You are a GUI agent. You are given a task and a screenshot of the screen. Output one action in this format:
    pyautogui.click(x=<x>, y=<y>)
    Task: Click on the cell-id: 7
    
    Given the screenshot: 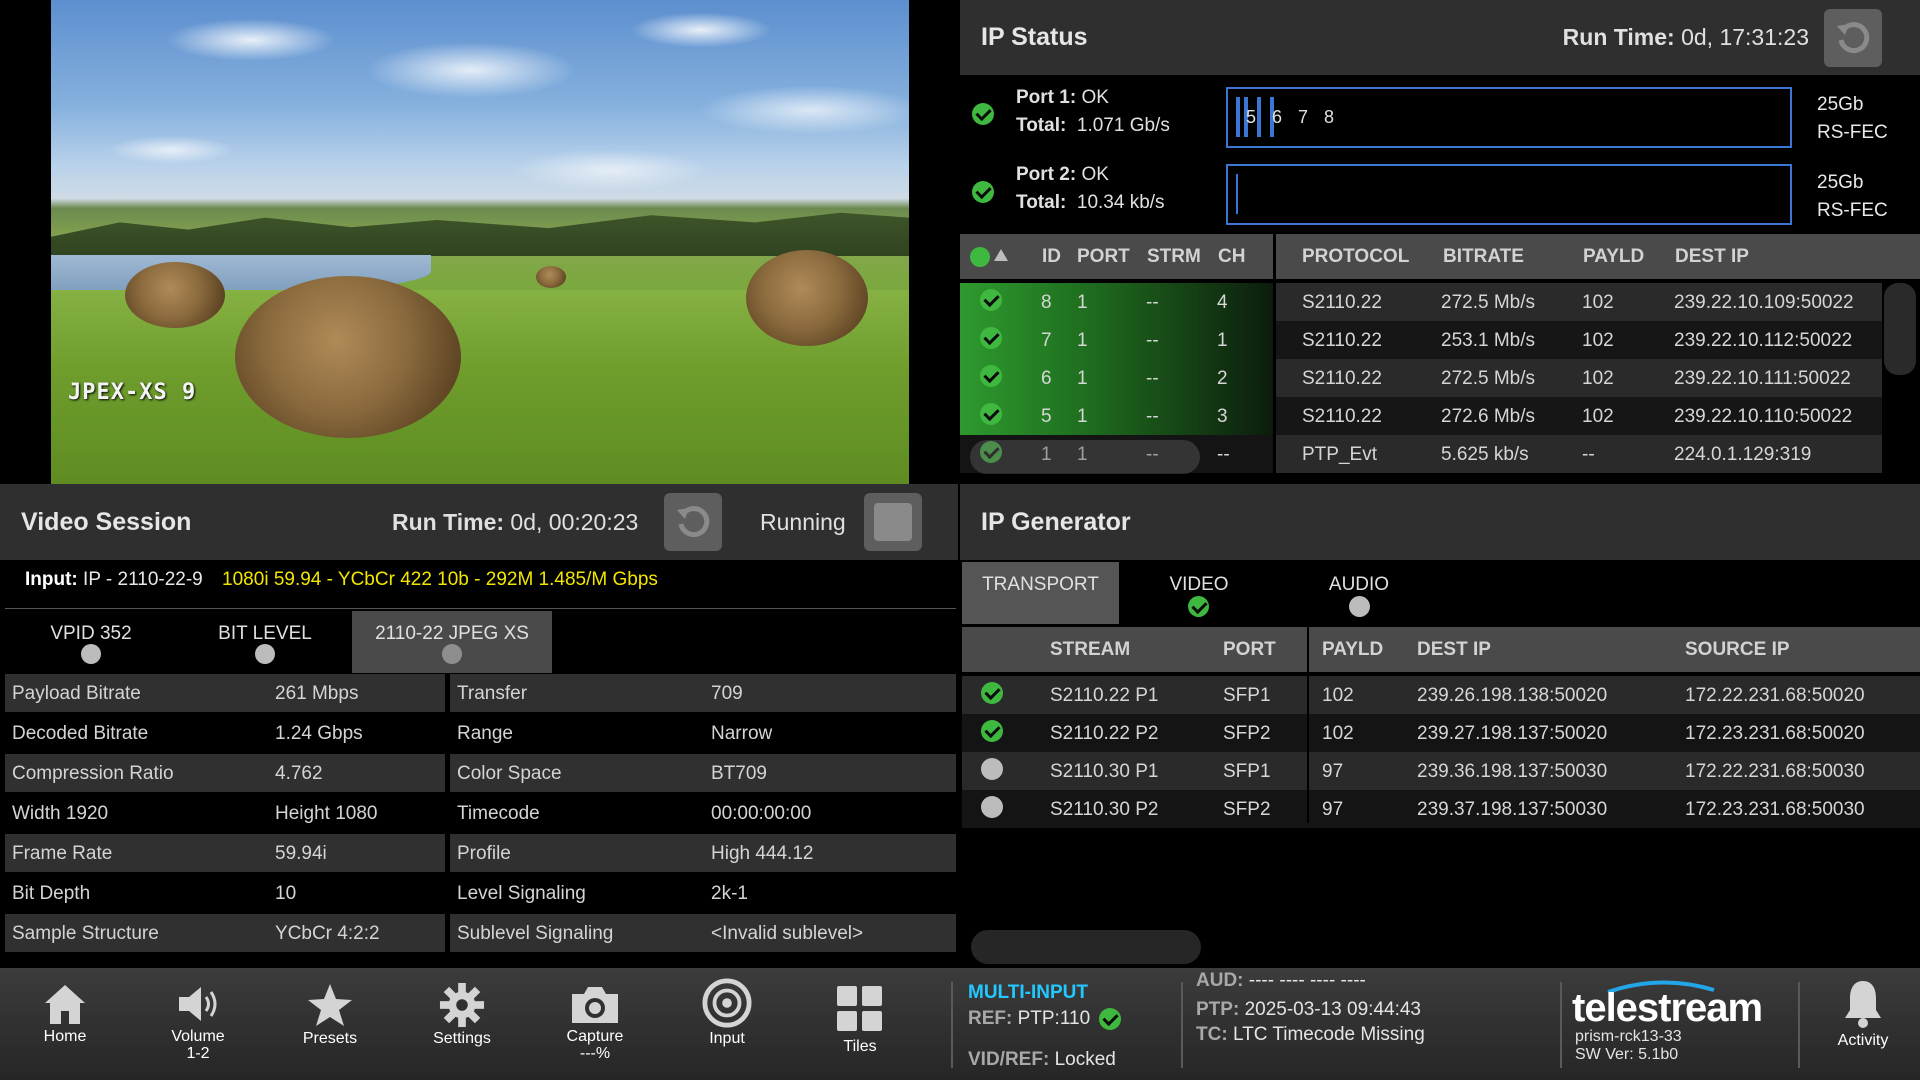 What is the action you would take?
    pyautogui.click(x=1046, y=340)
    